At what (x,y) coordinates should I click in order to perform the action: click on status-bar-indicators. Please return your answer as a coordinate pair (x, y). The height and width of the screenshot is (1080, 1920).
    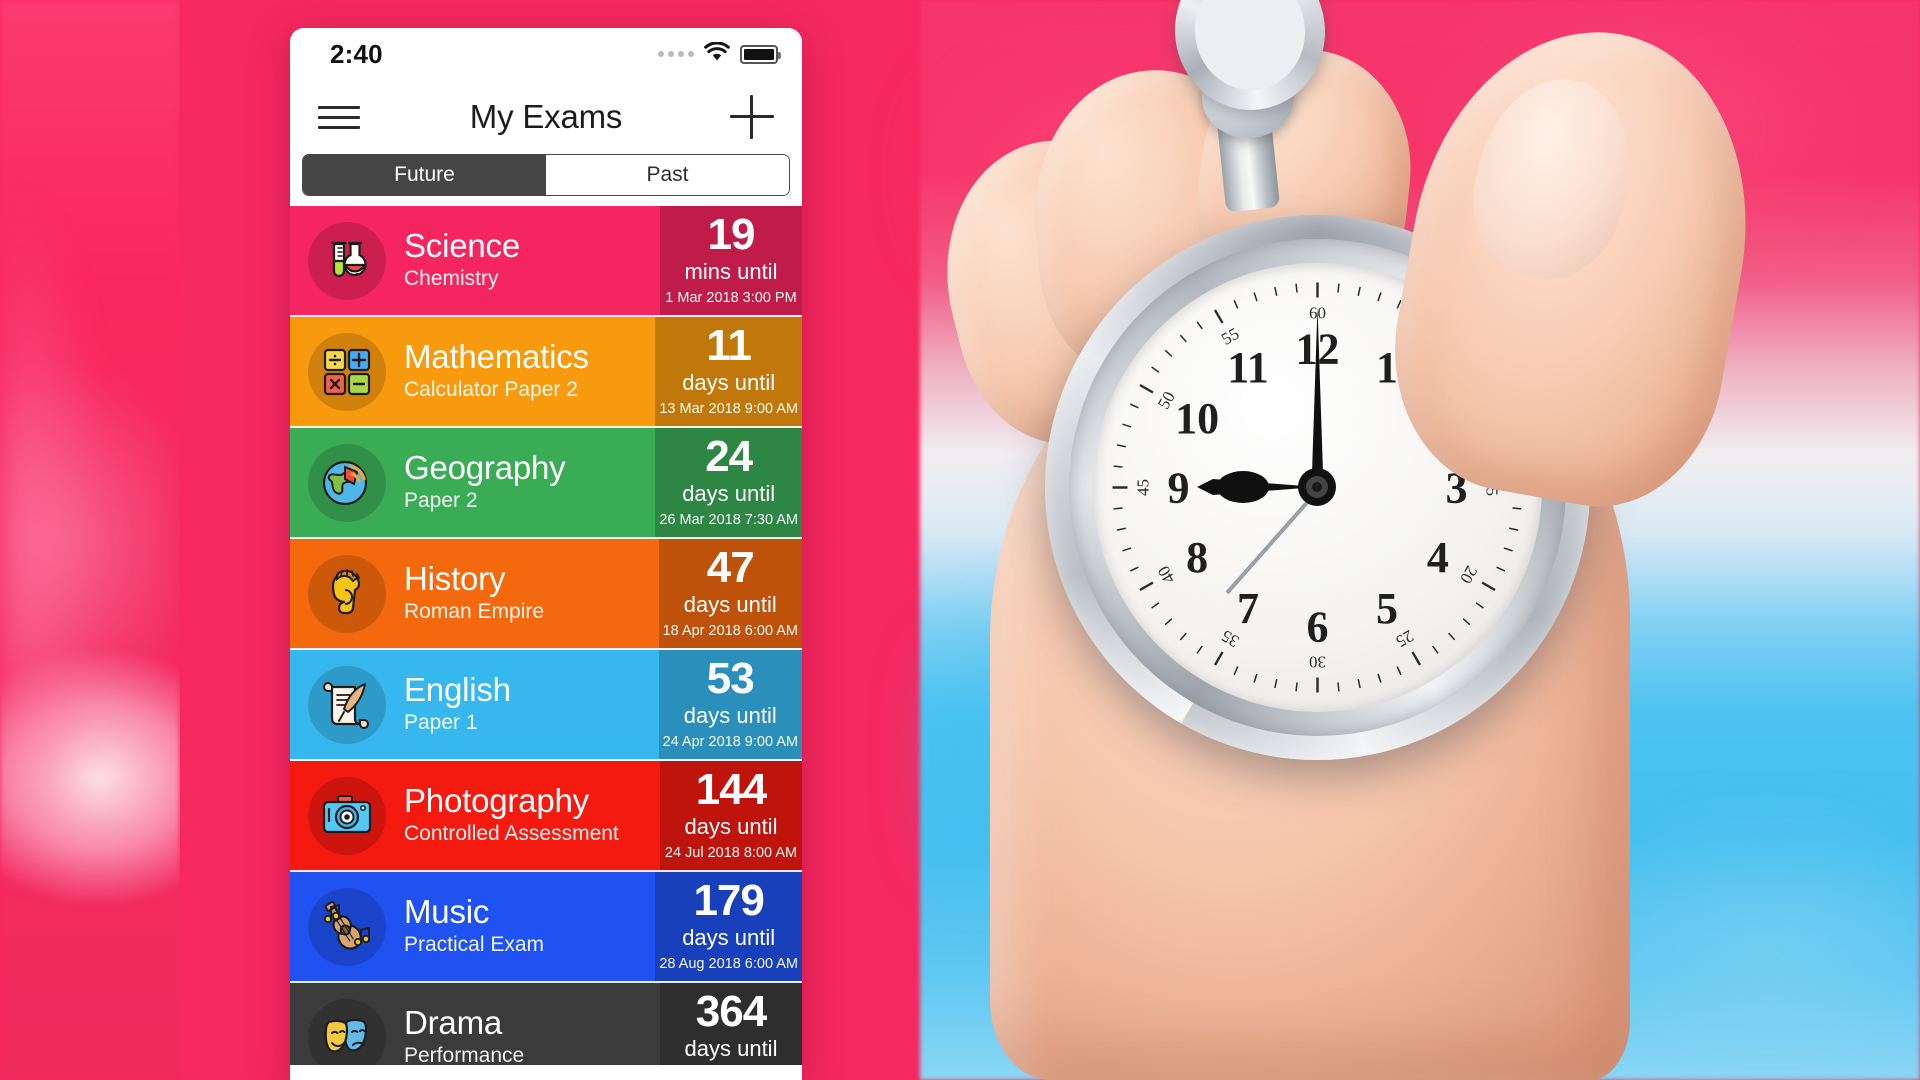
    Looking at the image, I should click on (719, 54).